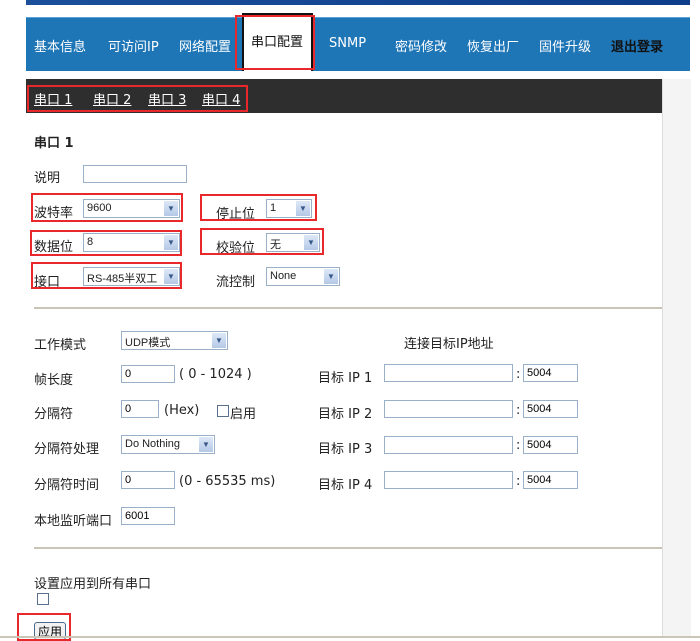  What do you see at coordinates (135, 174) in the screenshot?
I see `desc-input` at bounding box center [135, 174].